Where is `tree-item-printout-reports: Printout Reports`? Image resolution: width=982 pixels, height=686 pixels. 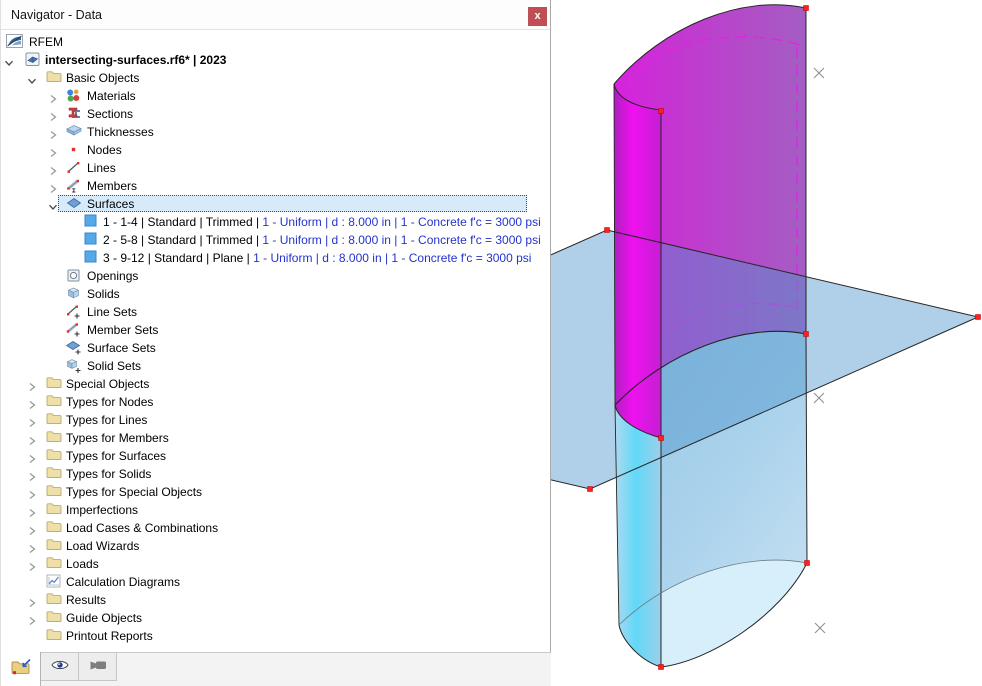 tree-item-printout-reports: Printout Reports is located at coordinates (275, 636).